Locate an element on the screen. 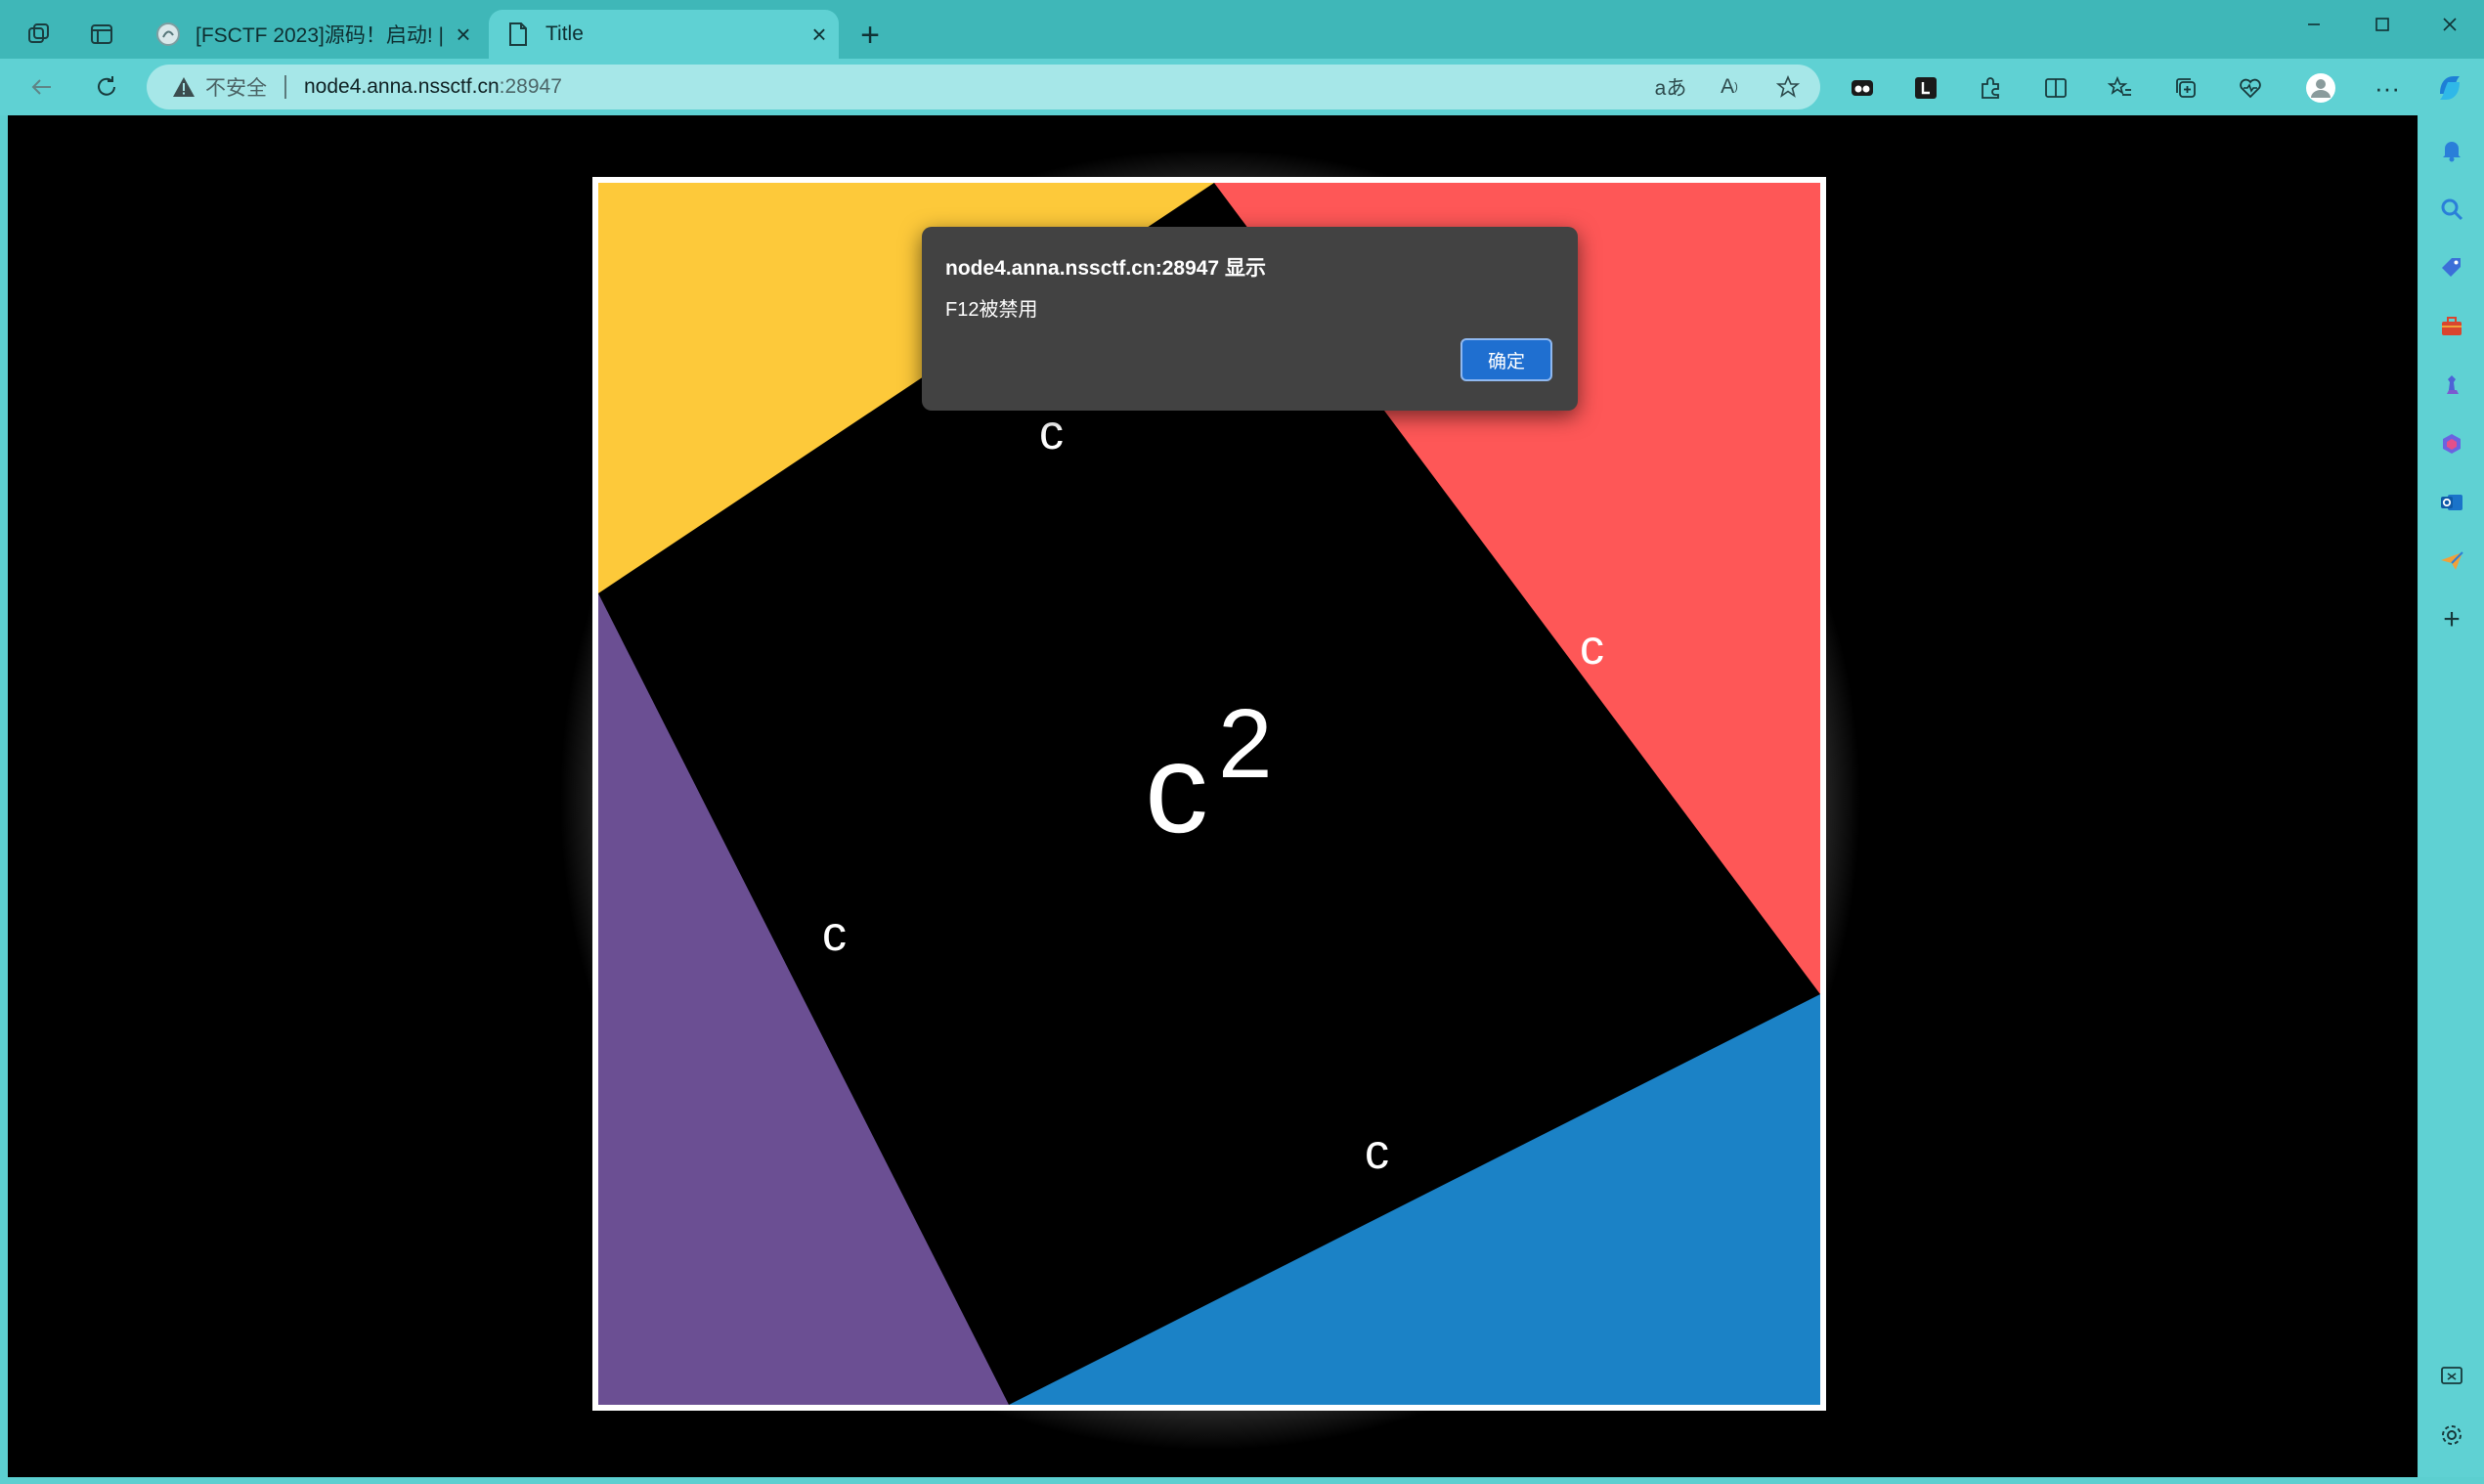 The width and height of the screenshot is (2484, 1484). warning-icon is located at coordinates (184, 87).